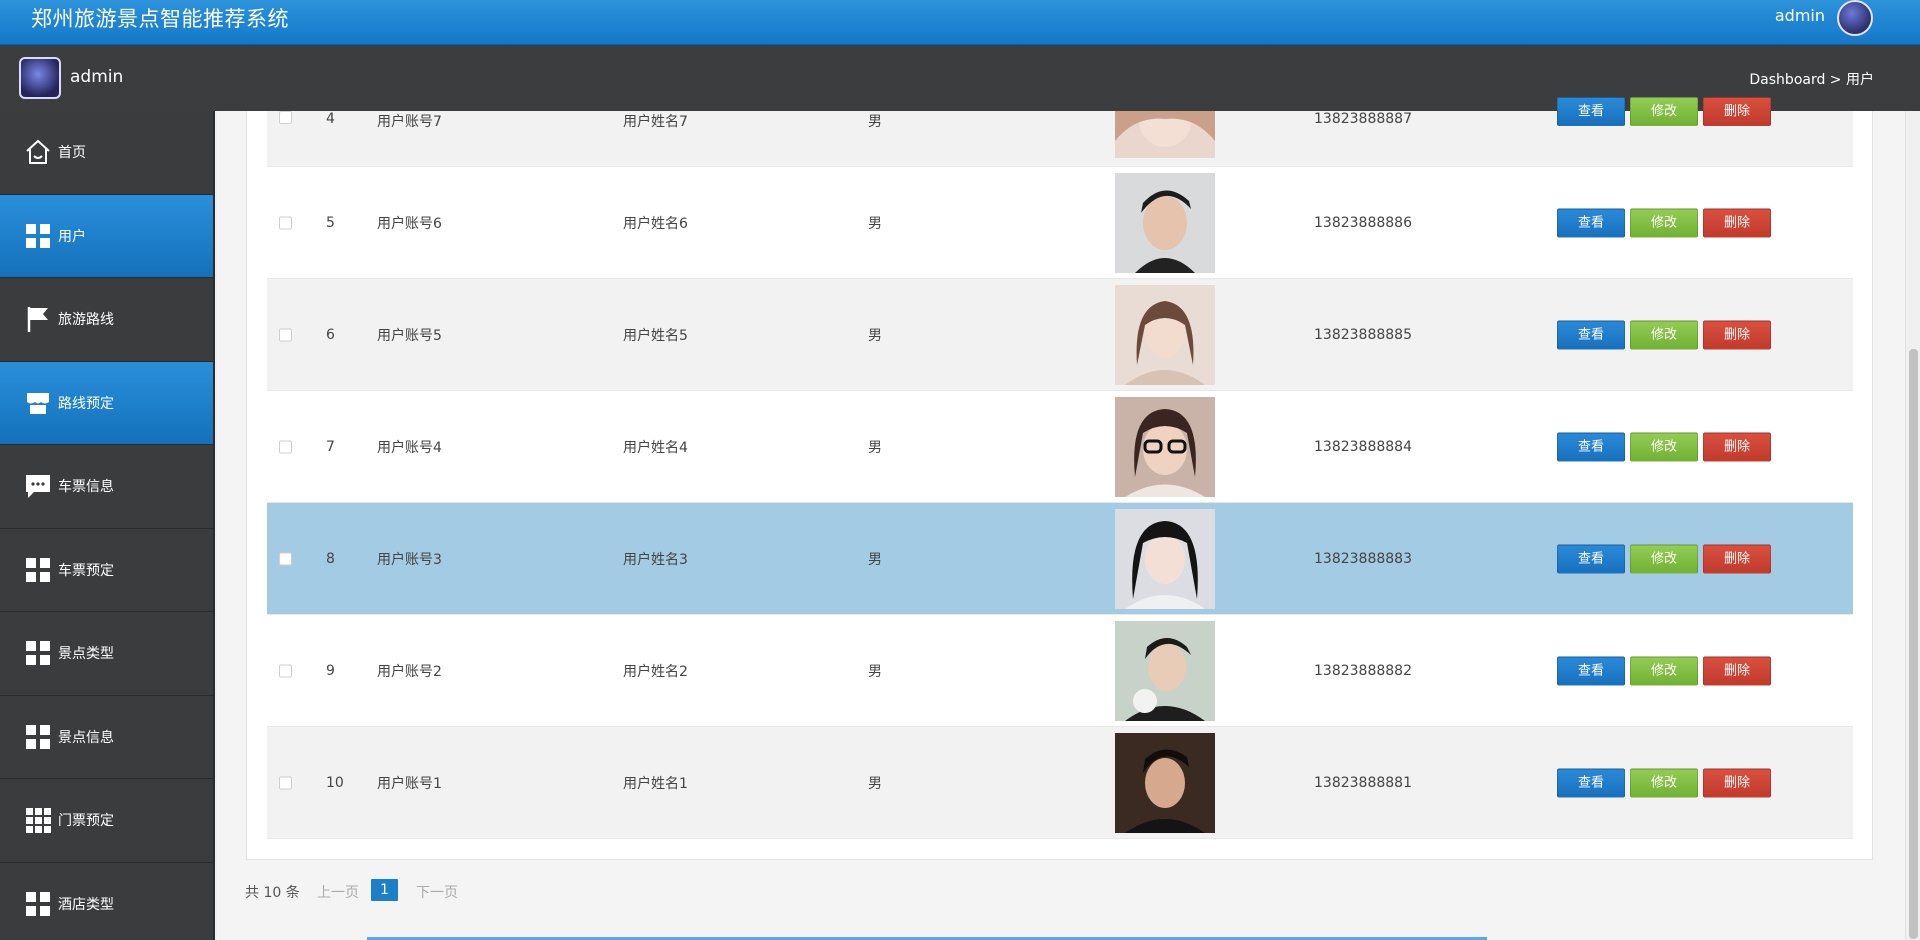 The height and width of the screenshot is (940, 1920). Describe the element at coordinates (97, 77) in the screenshot. I see `sub-username: admin` at that location.